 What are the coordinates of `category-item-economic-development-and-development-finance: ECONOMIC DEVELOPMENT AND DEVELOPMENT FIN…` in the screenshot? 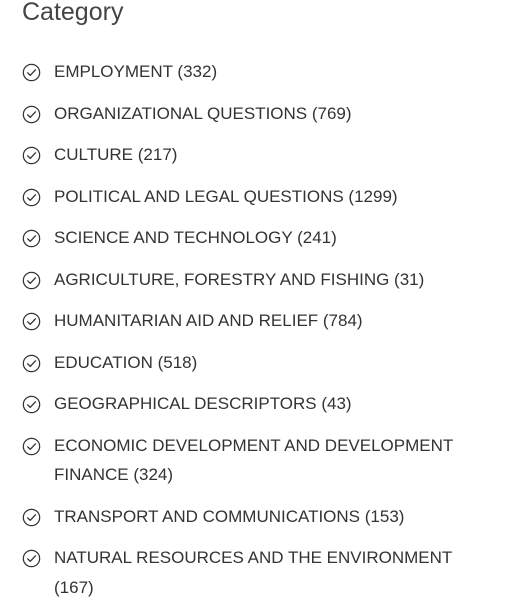 It's located at (262, 460).